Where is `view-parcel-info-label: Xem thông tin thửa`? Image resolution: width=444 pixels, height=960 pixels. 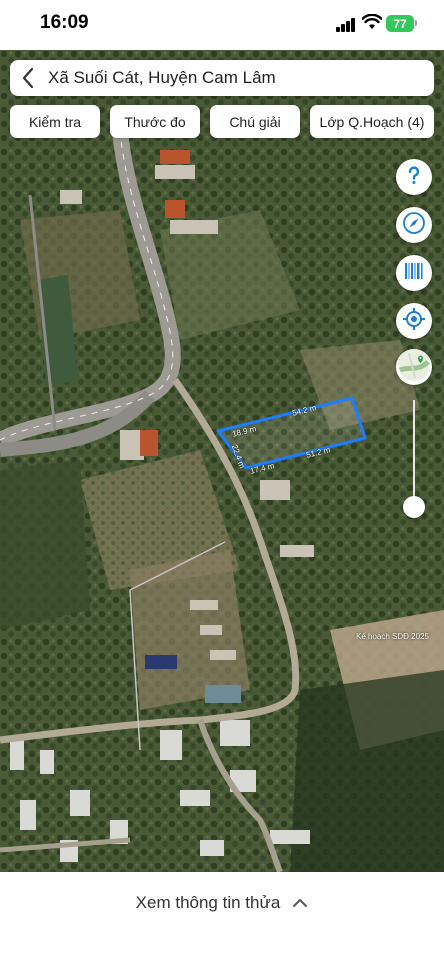
view-parcel-info-label: Xem thông tin thửa is located at coordinates (208, 902).